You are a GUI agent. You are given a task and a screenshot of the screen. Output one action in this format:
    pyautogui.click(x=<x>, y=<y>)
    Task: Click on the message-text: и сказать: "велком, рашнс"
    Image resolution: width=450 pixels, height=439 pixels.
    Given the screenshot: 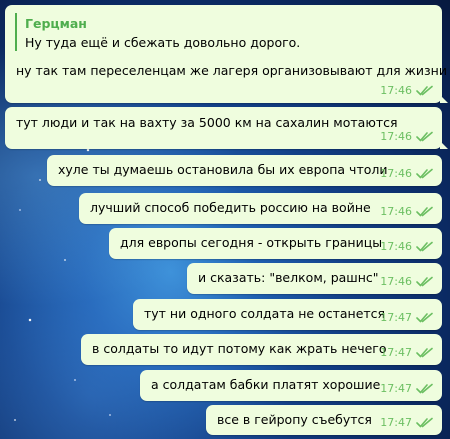 What is the action you would take?
    pyautogui.click(x=288, y=277)
    